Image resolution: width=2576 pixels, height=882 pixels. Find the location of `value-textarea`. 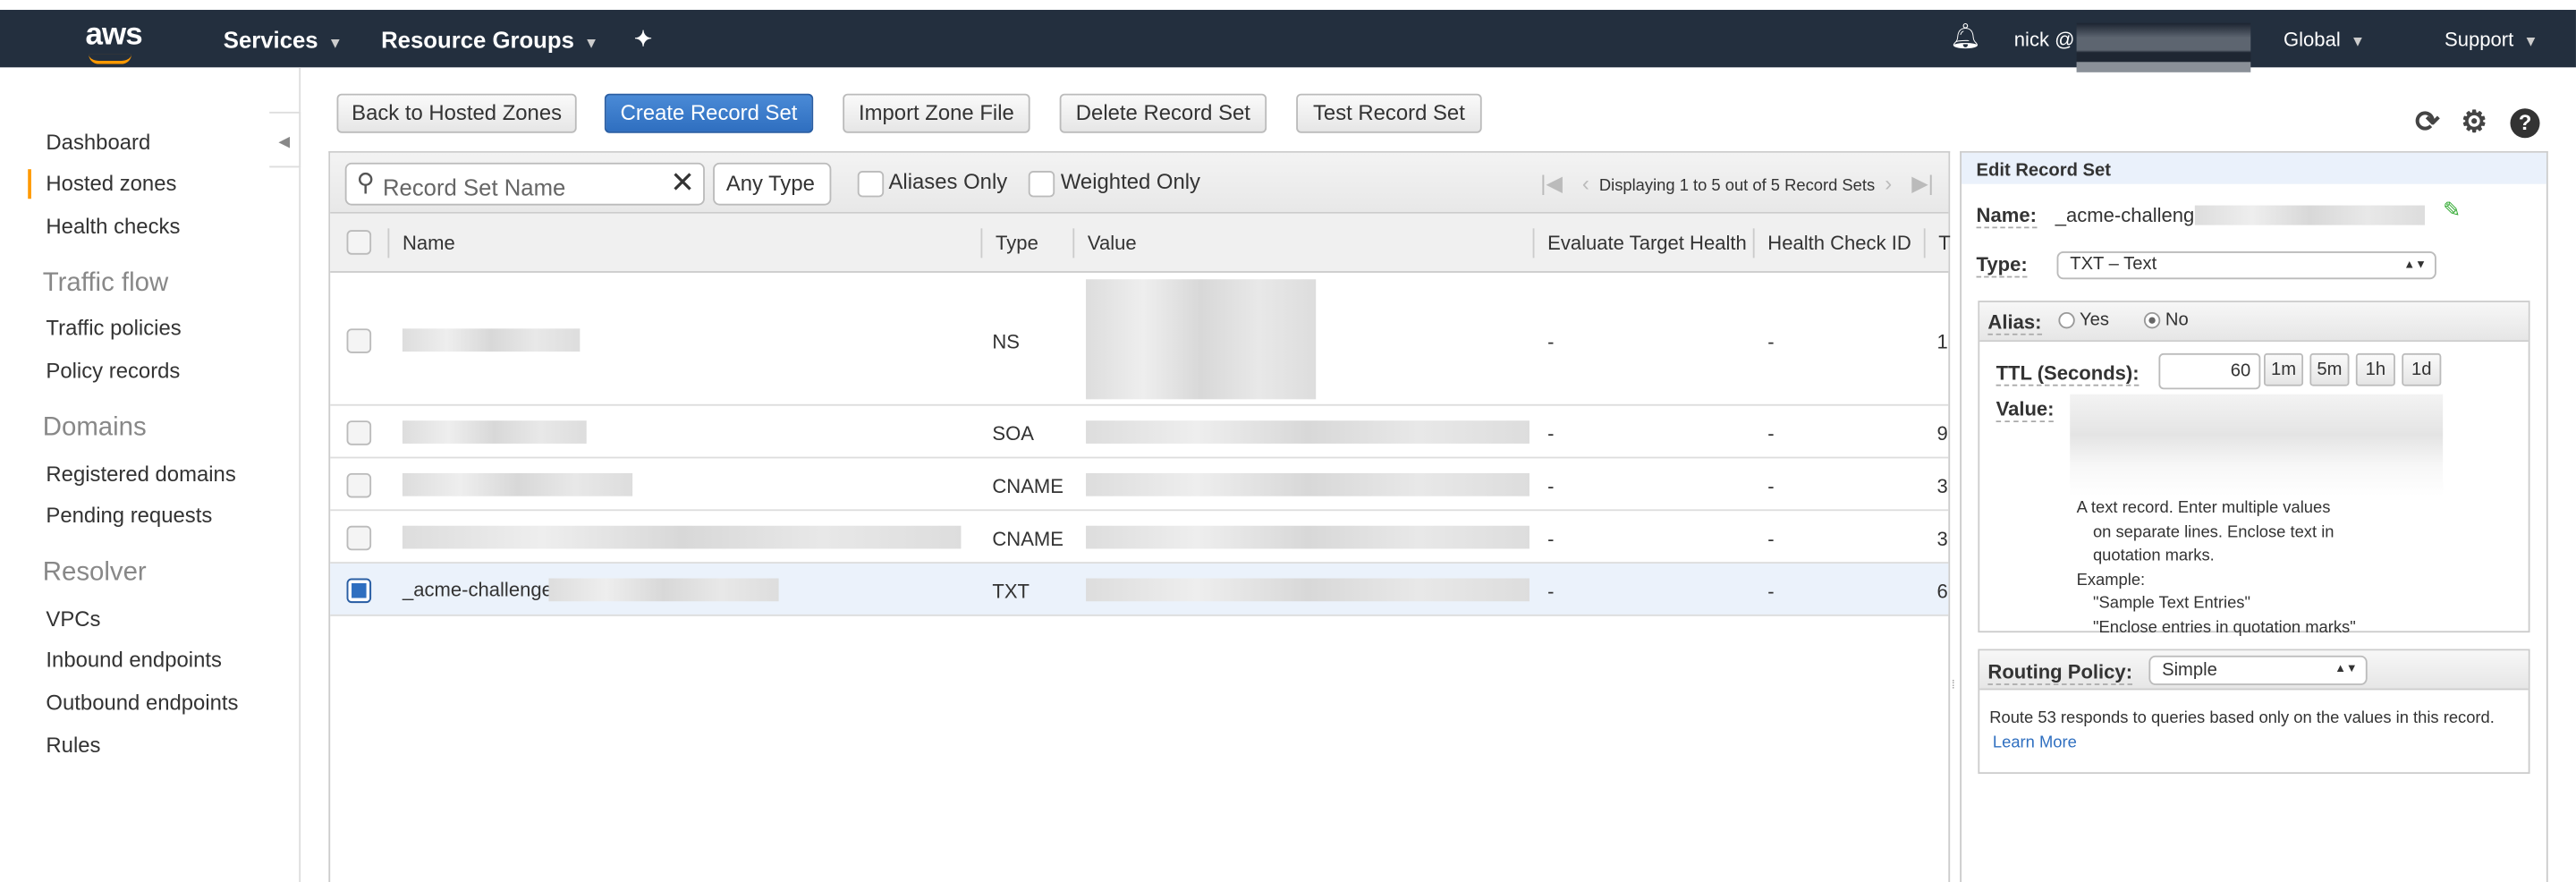

value-textarea is located at coordinates (2257, 445).